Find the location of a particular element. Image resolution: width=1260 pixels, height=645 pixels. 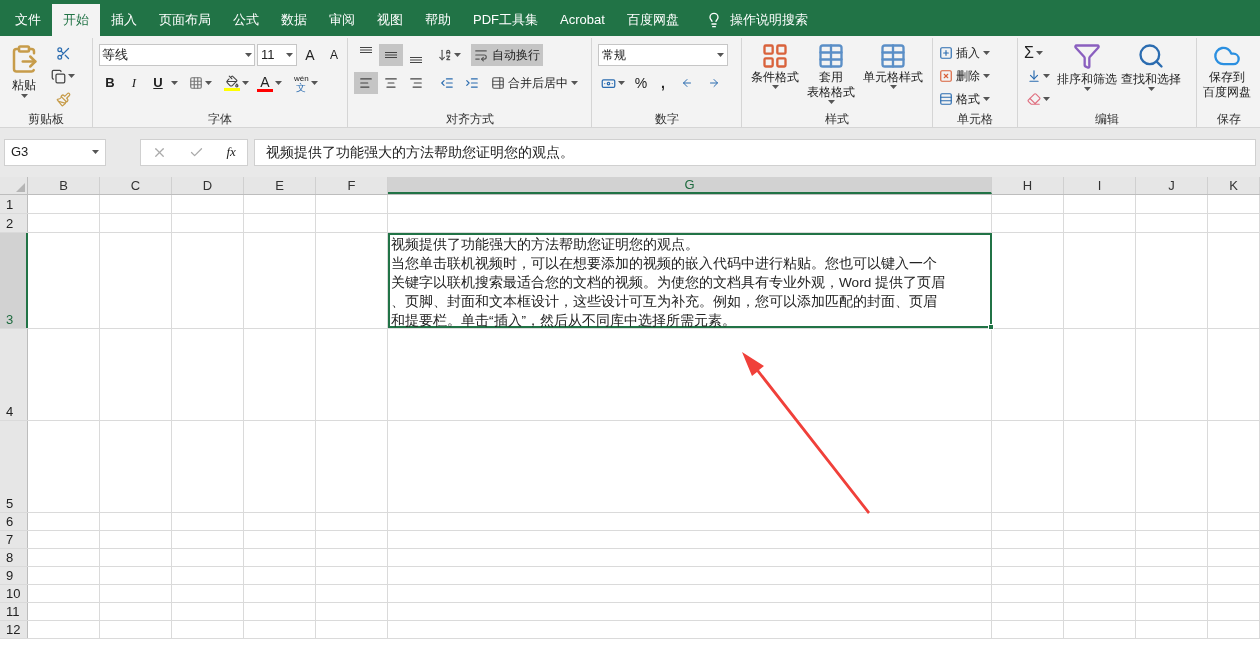

percent-button: % is located at coordinates (641, 83).